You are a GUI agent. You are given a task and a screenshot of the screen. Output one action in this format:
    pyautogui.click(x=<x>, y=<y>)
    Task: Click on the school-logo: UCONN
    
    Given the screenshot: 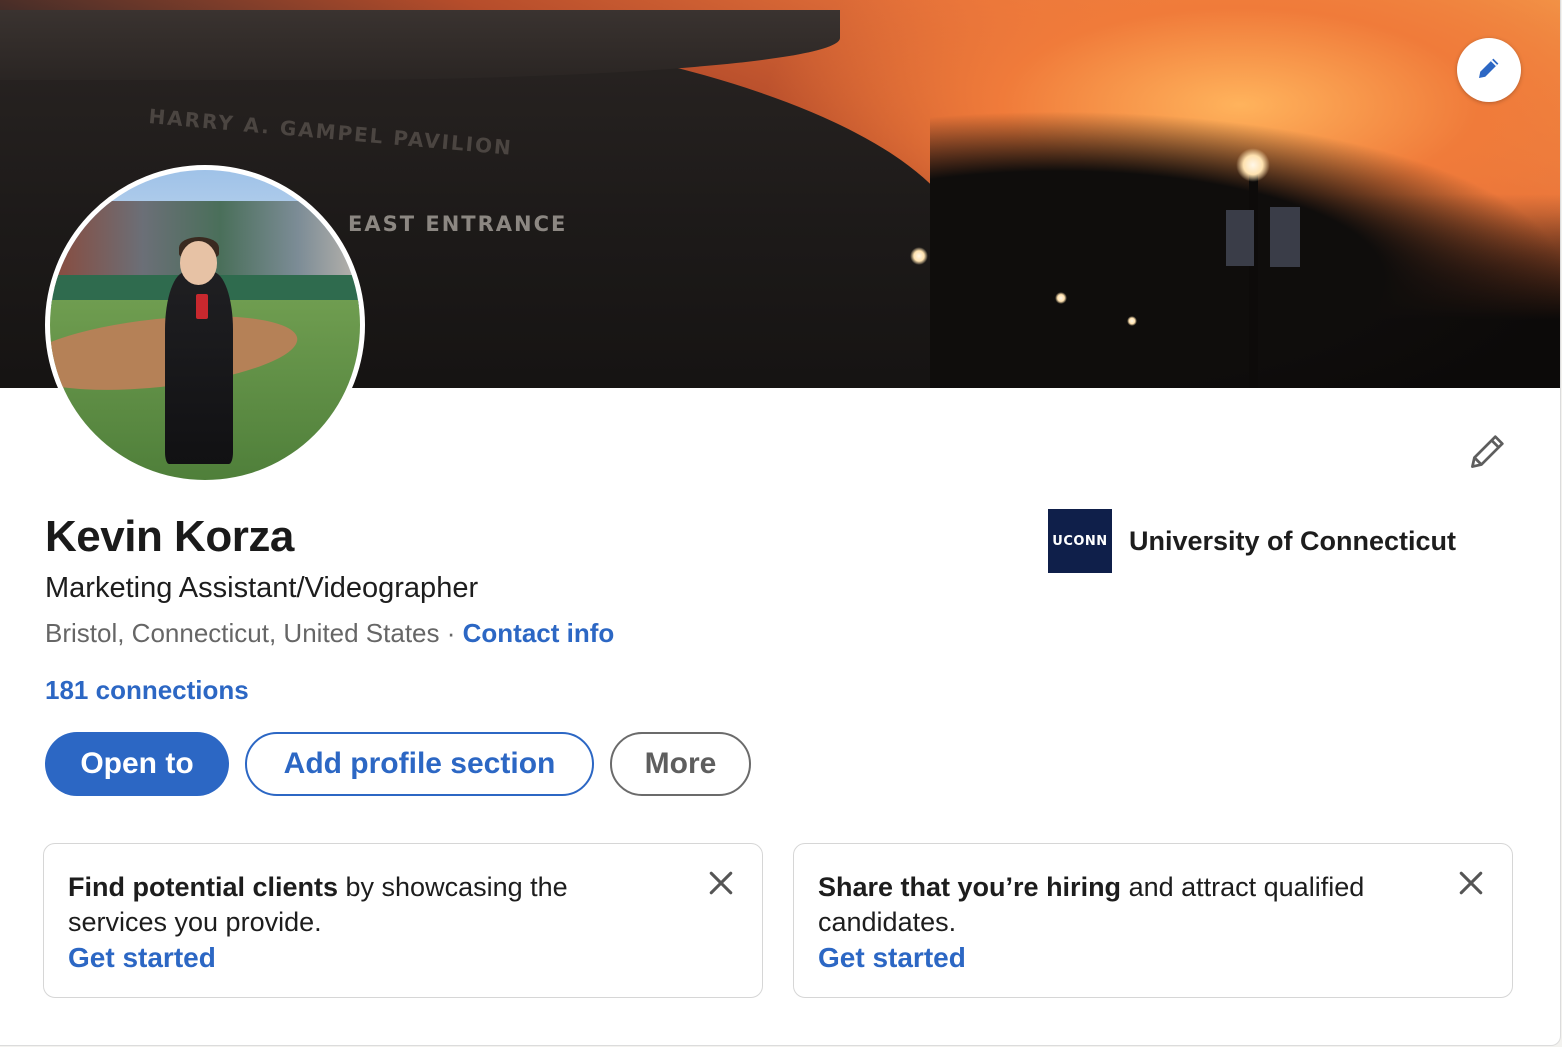 What is the action you would take?
    pyautogui.click(x=1080, y=541)
    